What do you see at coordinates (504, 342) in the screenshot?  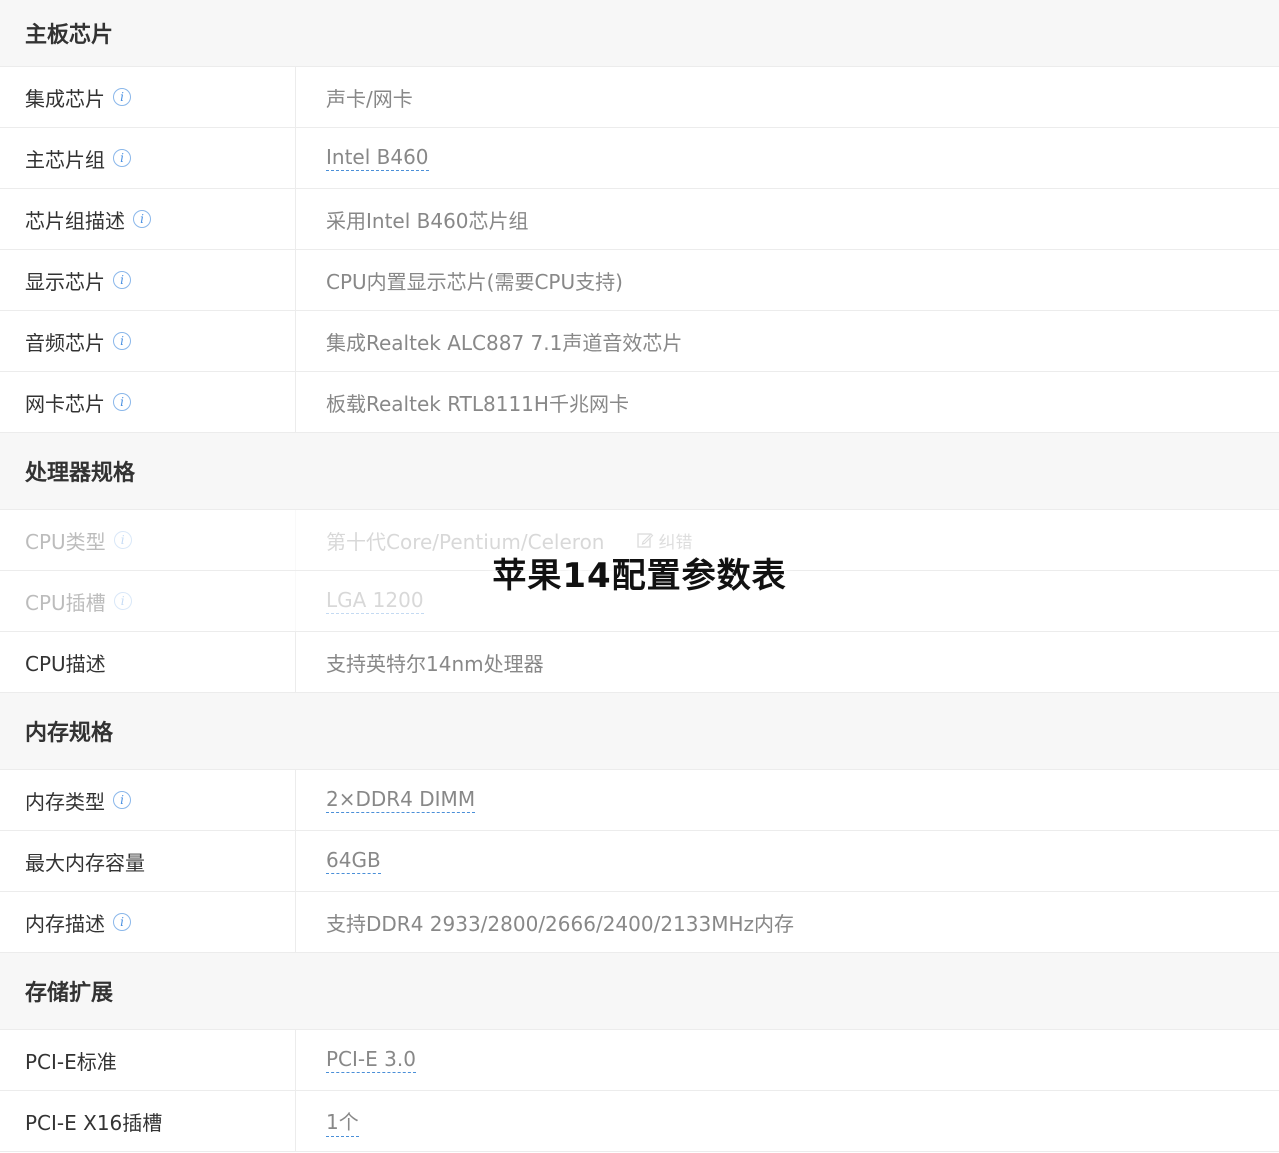 I see `spec-value: 集成Realtek ALC887 7.1声道音效芯片` at bounding box center [504, 342].